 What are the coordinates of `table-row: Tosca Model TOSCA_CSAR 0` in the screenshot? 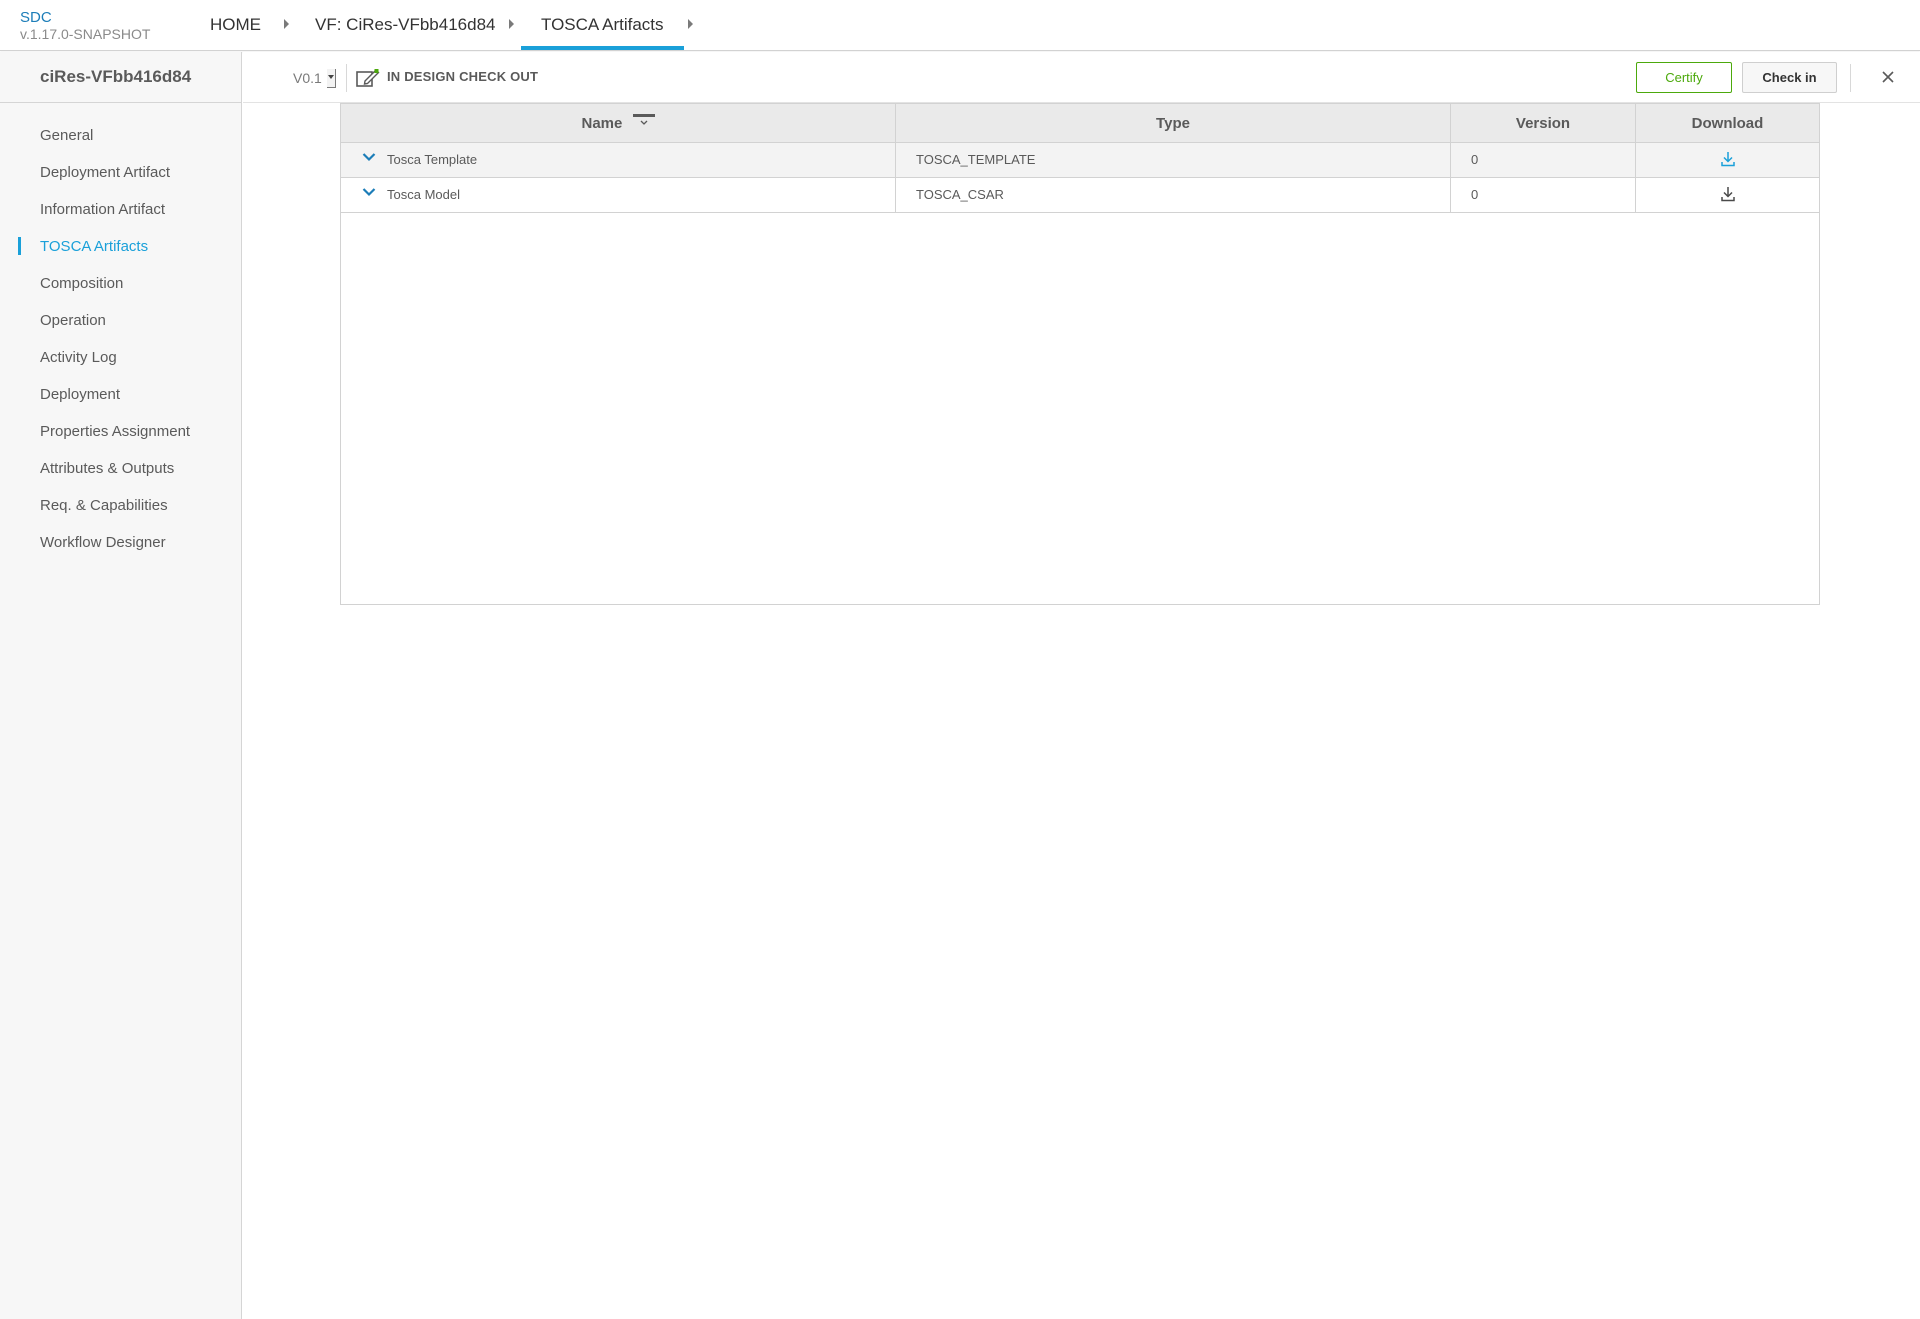 It's located at (1080, 195).